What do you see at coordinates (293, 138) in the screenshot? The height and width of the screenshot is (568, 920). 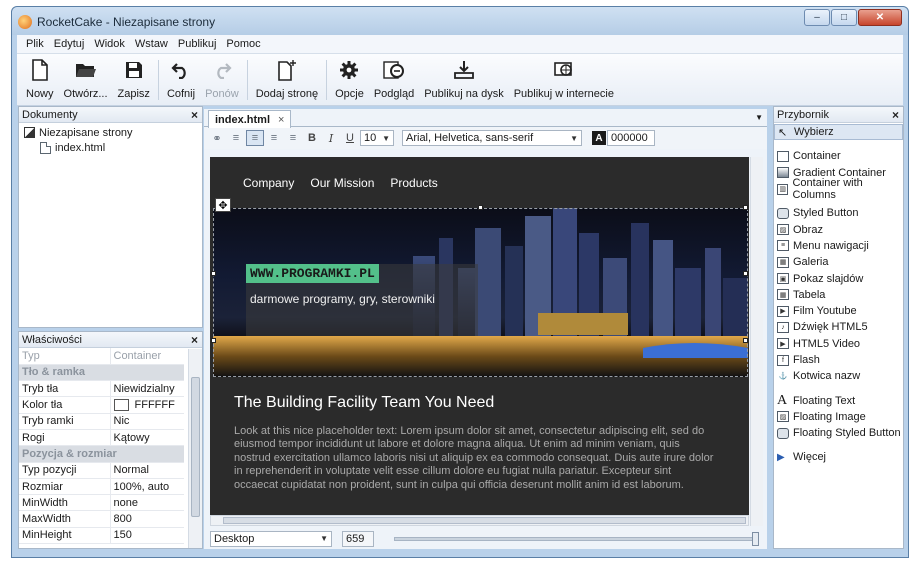 I see `align-justify-icon: ≡` at bounding box center [293, 138].